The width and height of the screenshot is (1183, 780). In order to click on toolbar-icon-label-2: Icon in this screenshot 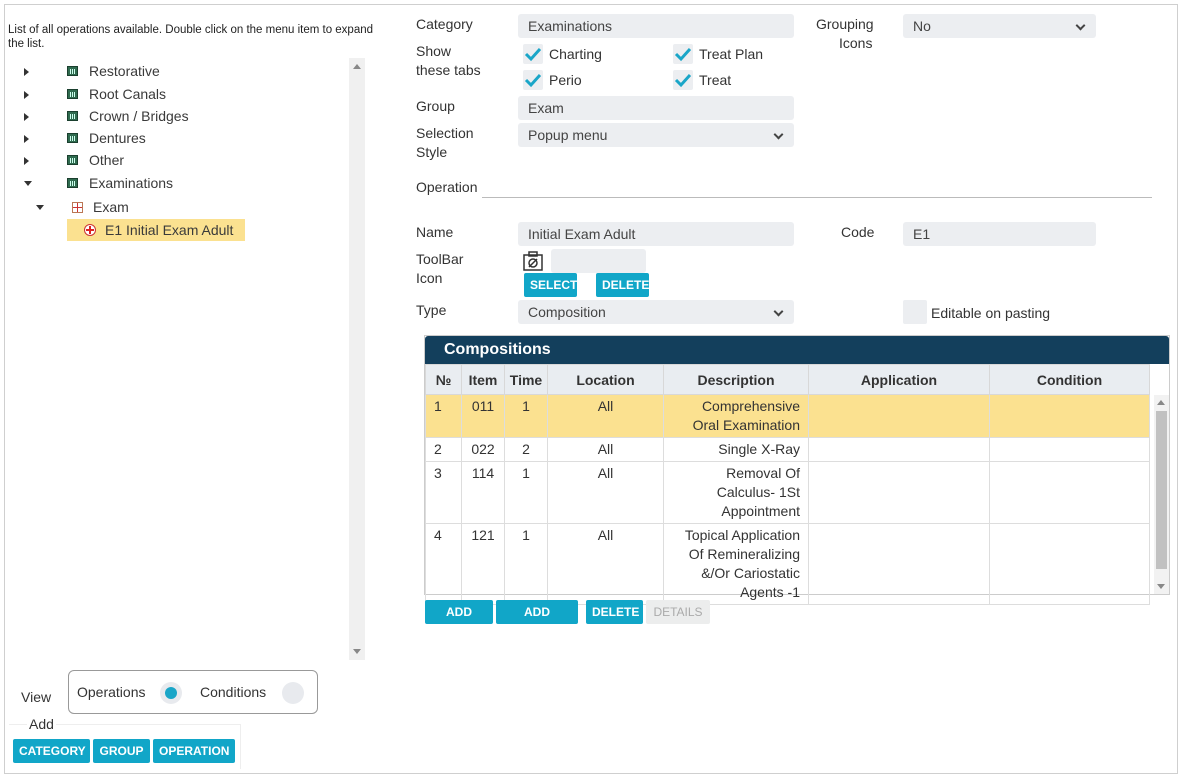, I will do `click(429, 278)`.